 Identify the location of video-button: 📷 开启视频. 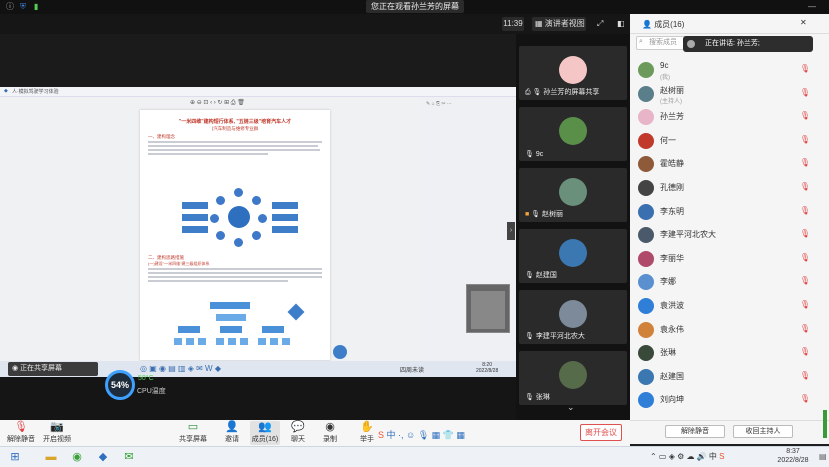
(57, 433).